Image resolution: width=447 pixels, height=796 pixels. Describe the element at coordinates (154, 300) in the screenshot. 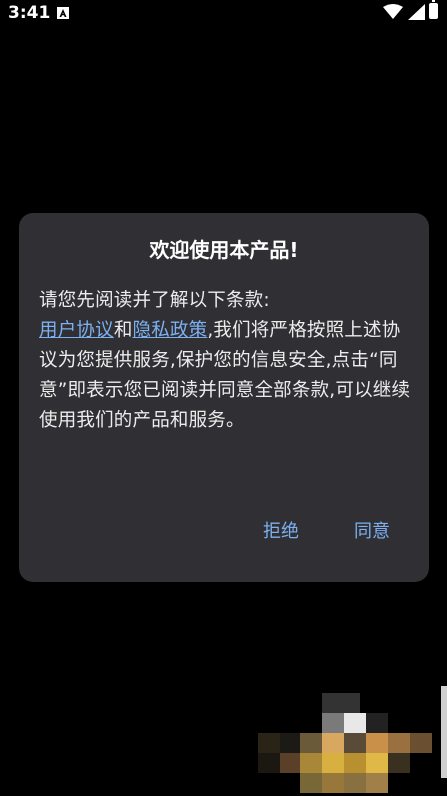

I see `dialog-intro: 请您先阅读并了解以下条款:` at that location.